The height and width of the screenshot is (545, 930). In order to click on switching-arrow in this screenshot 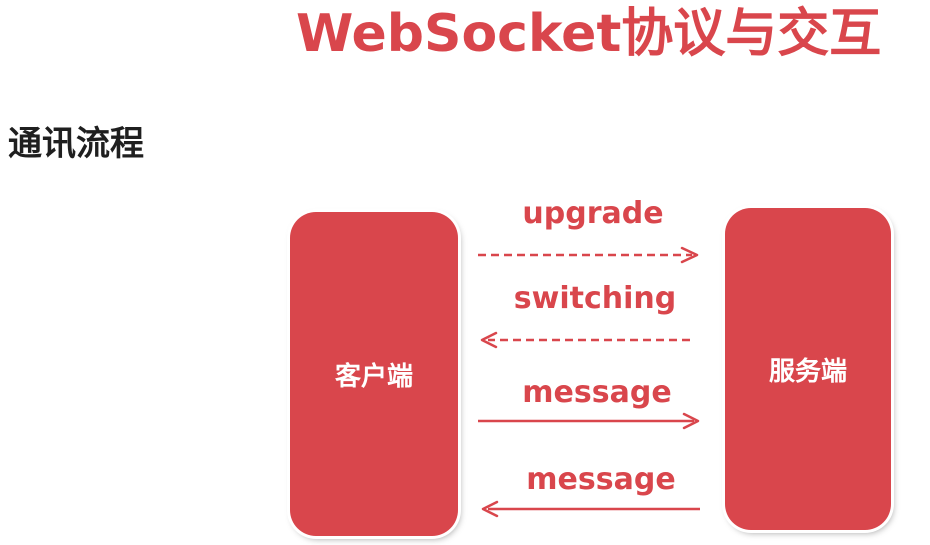, I will do `click(585, 340)`.